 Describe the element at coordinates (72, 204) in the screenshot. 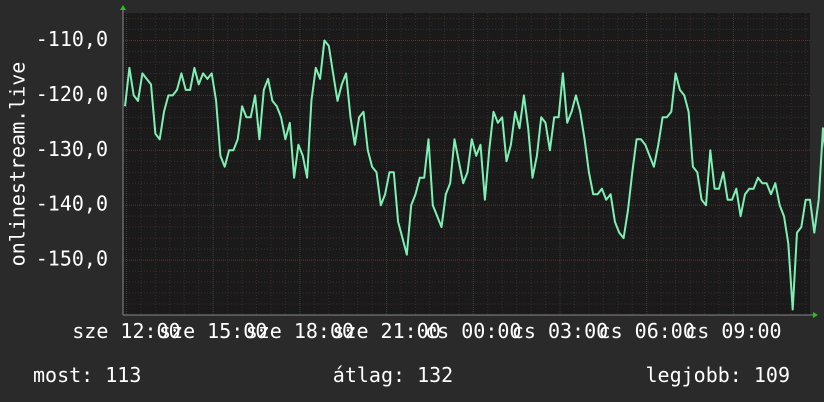

I see `y-tick-label: -140,0` at that location.